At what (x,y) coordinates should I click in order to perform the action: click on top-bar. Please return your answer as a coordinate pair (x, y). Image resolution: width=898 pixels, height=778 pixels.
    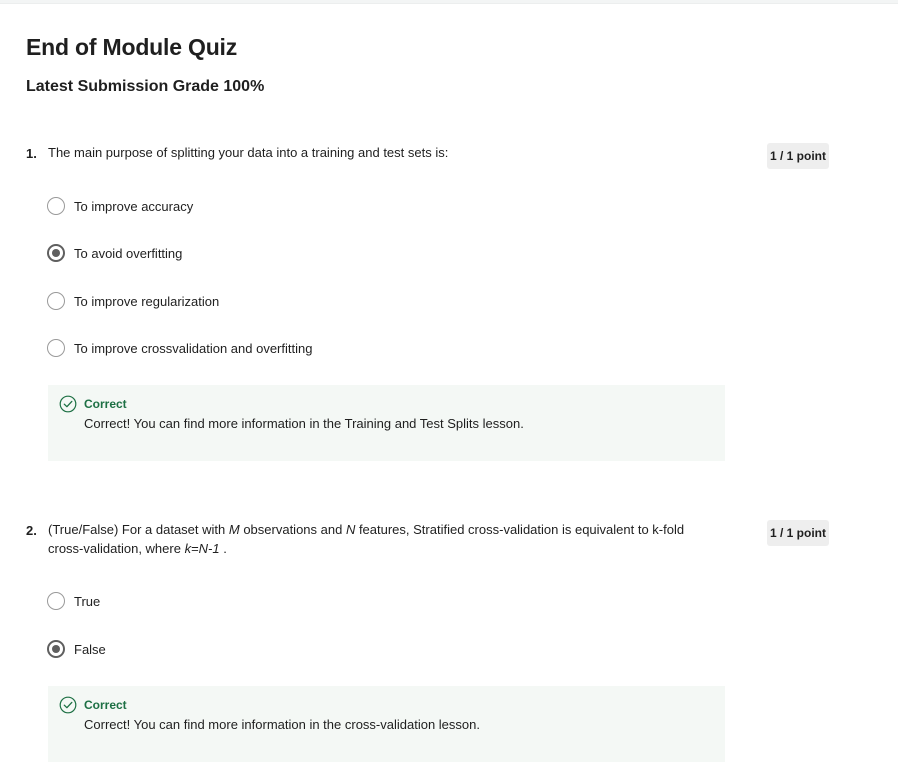
    Looking at the image, I should click on (449, 2).